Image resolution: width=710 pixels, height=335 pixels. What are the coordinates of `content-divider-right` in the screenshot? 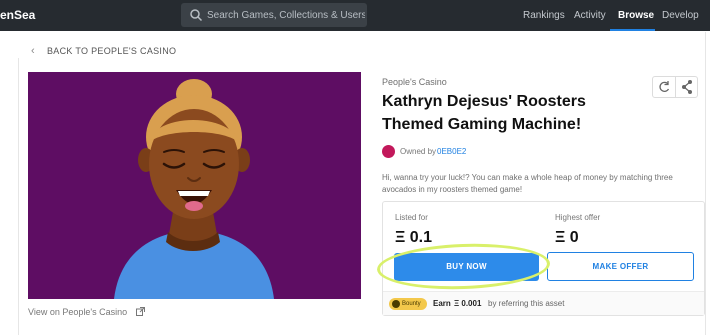 It's located at (705, 183).